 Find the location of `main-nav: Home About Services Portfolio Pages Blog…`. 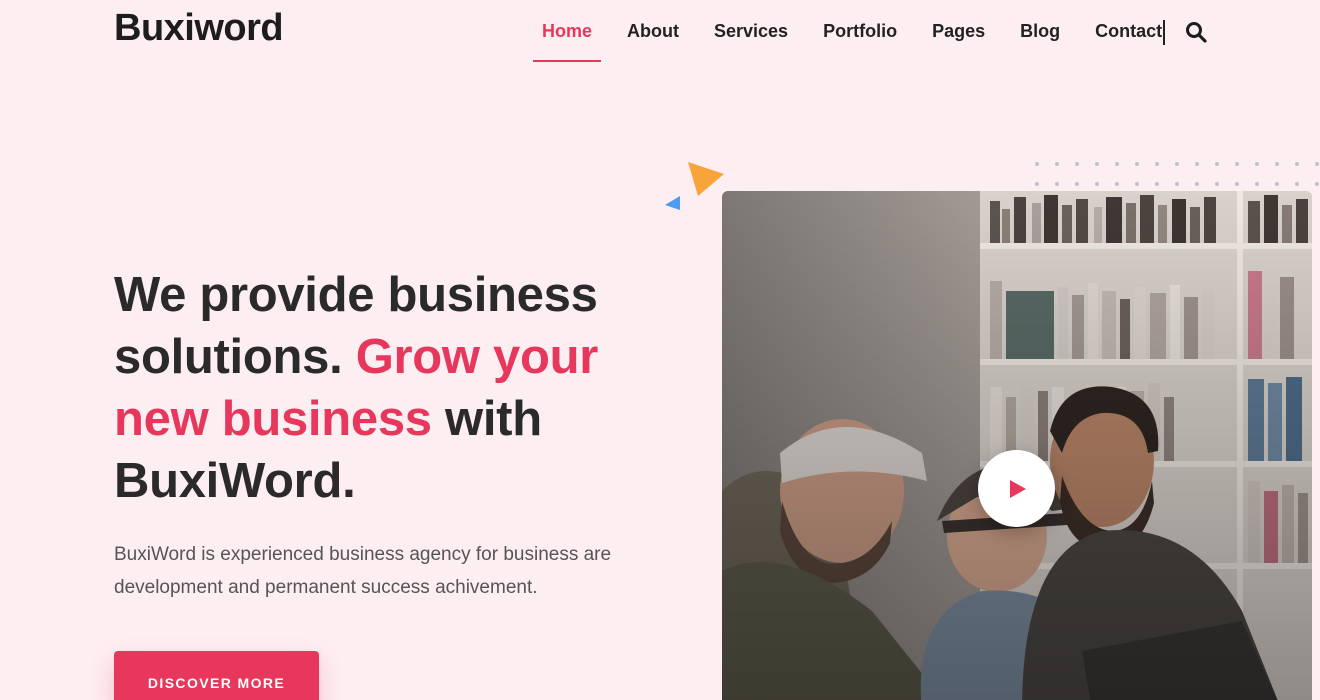

main-nav: Home About Services Portfolio Pages Blog… is located at coordinates (865, 31).